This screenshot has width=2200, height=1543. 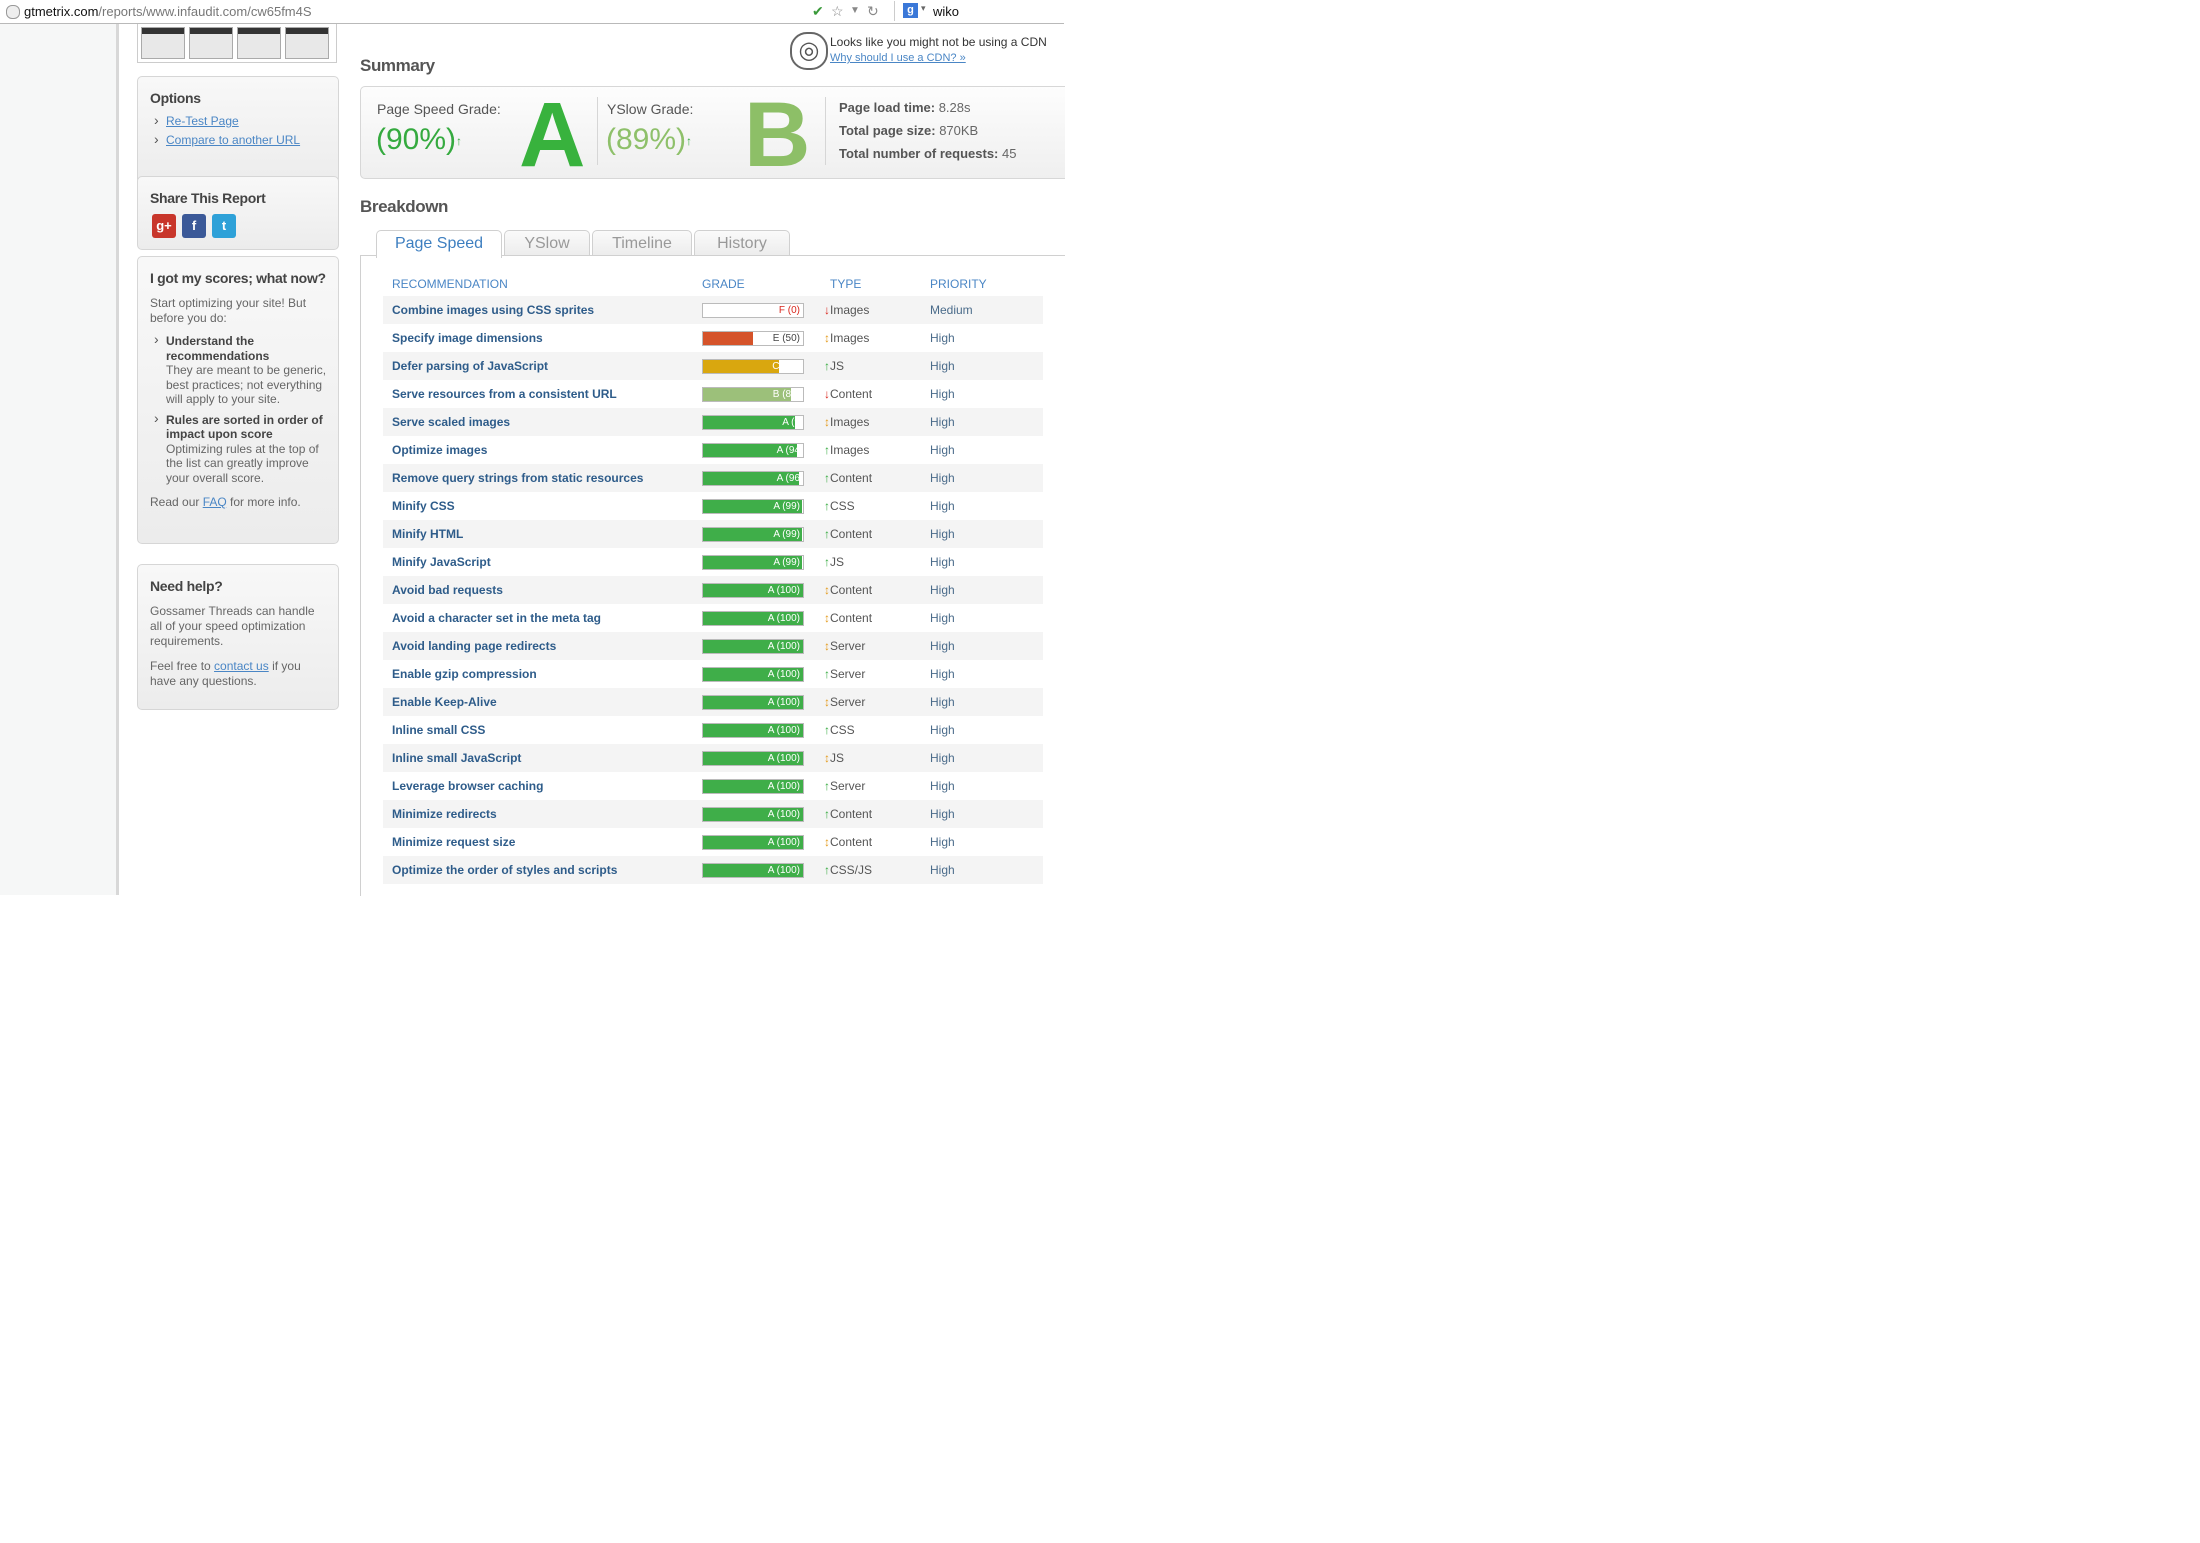 I want to click on recommendation-name: Optimize images, so click(x=542, y=450).